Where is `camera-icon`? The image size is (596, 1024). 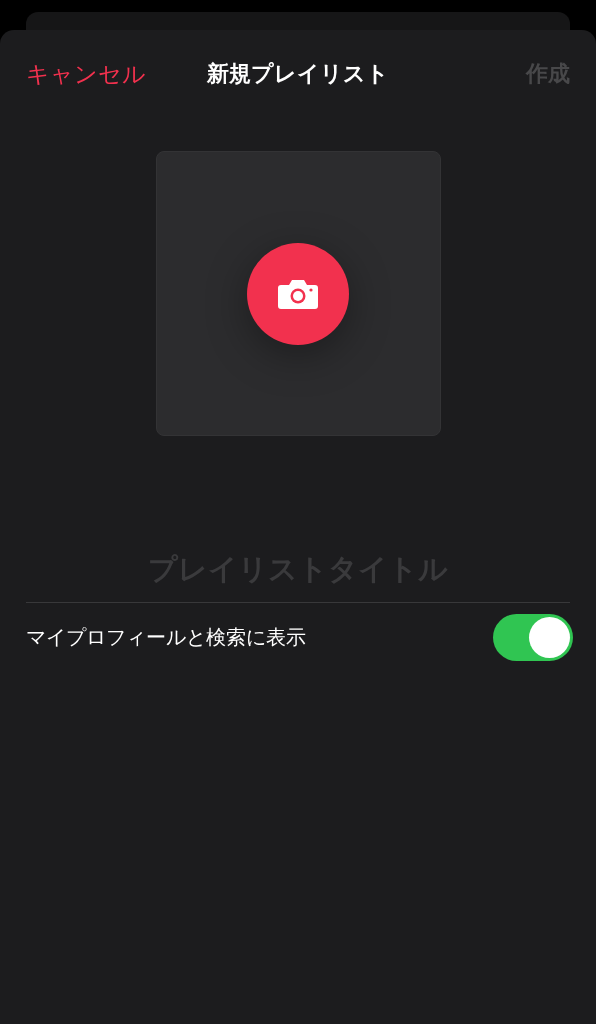 camera-icon is located at coordinates (298, 293).